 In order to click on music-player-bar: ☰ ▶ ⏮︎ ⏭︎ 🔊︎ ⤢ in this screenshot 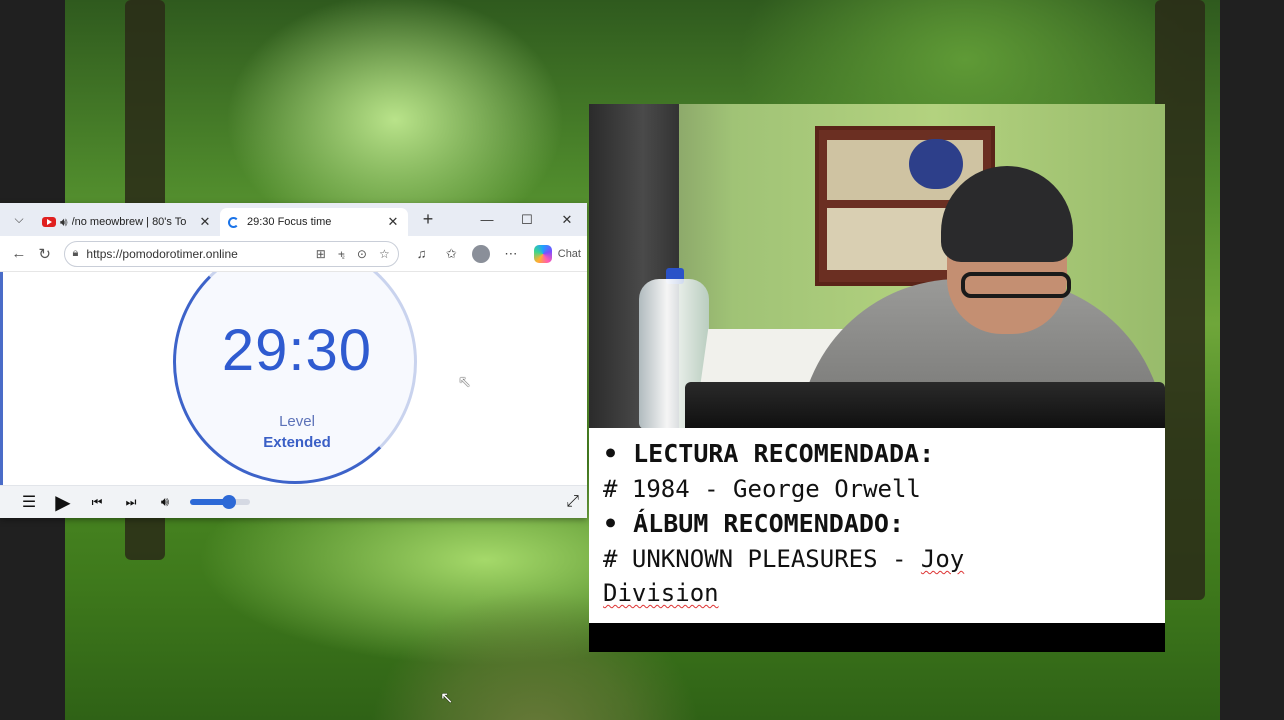, I will do `click(293, 501)`.